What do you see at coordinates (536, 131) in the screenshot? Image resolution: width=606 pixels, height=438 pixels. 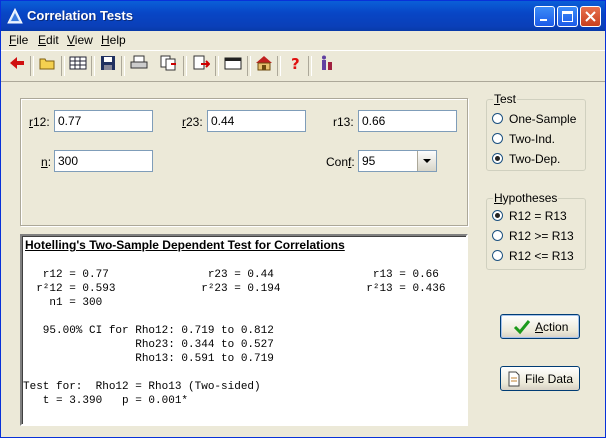 I see `test-group: Test One-Sample Two-Ind. Two-Dep.` at bounding box center [536, 131].